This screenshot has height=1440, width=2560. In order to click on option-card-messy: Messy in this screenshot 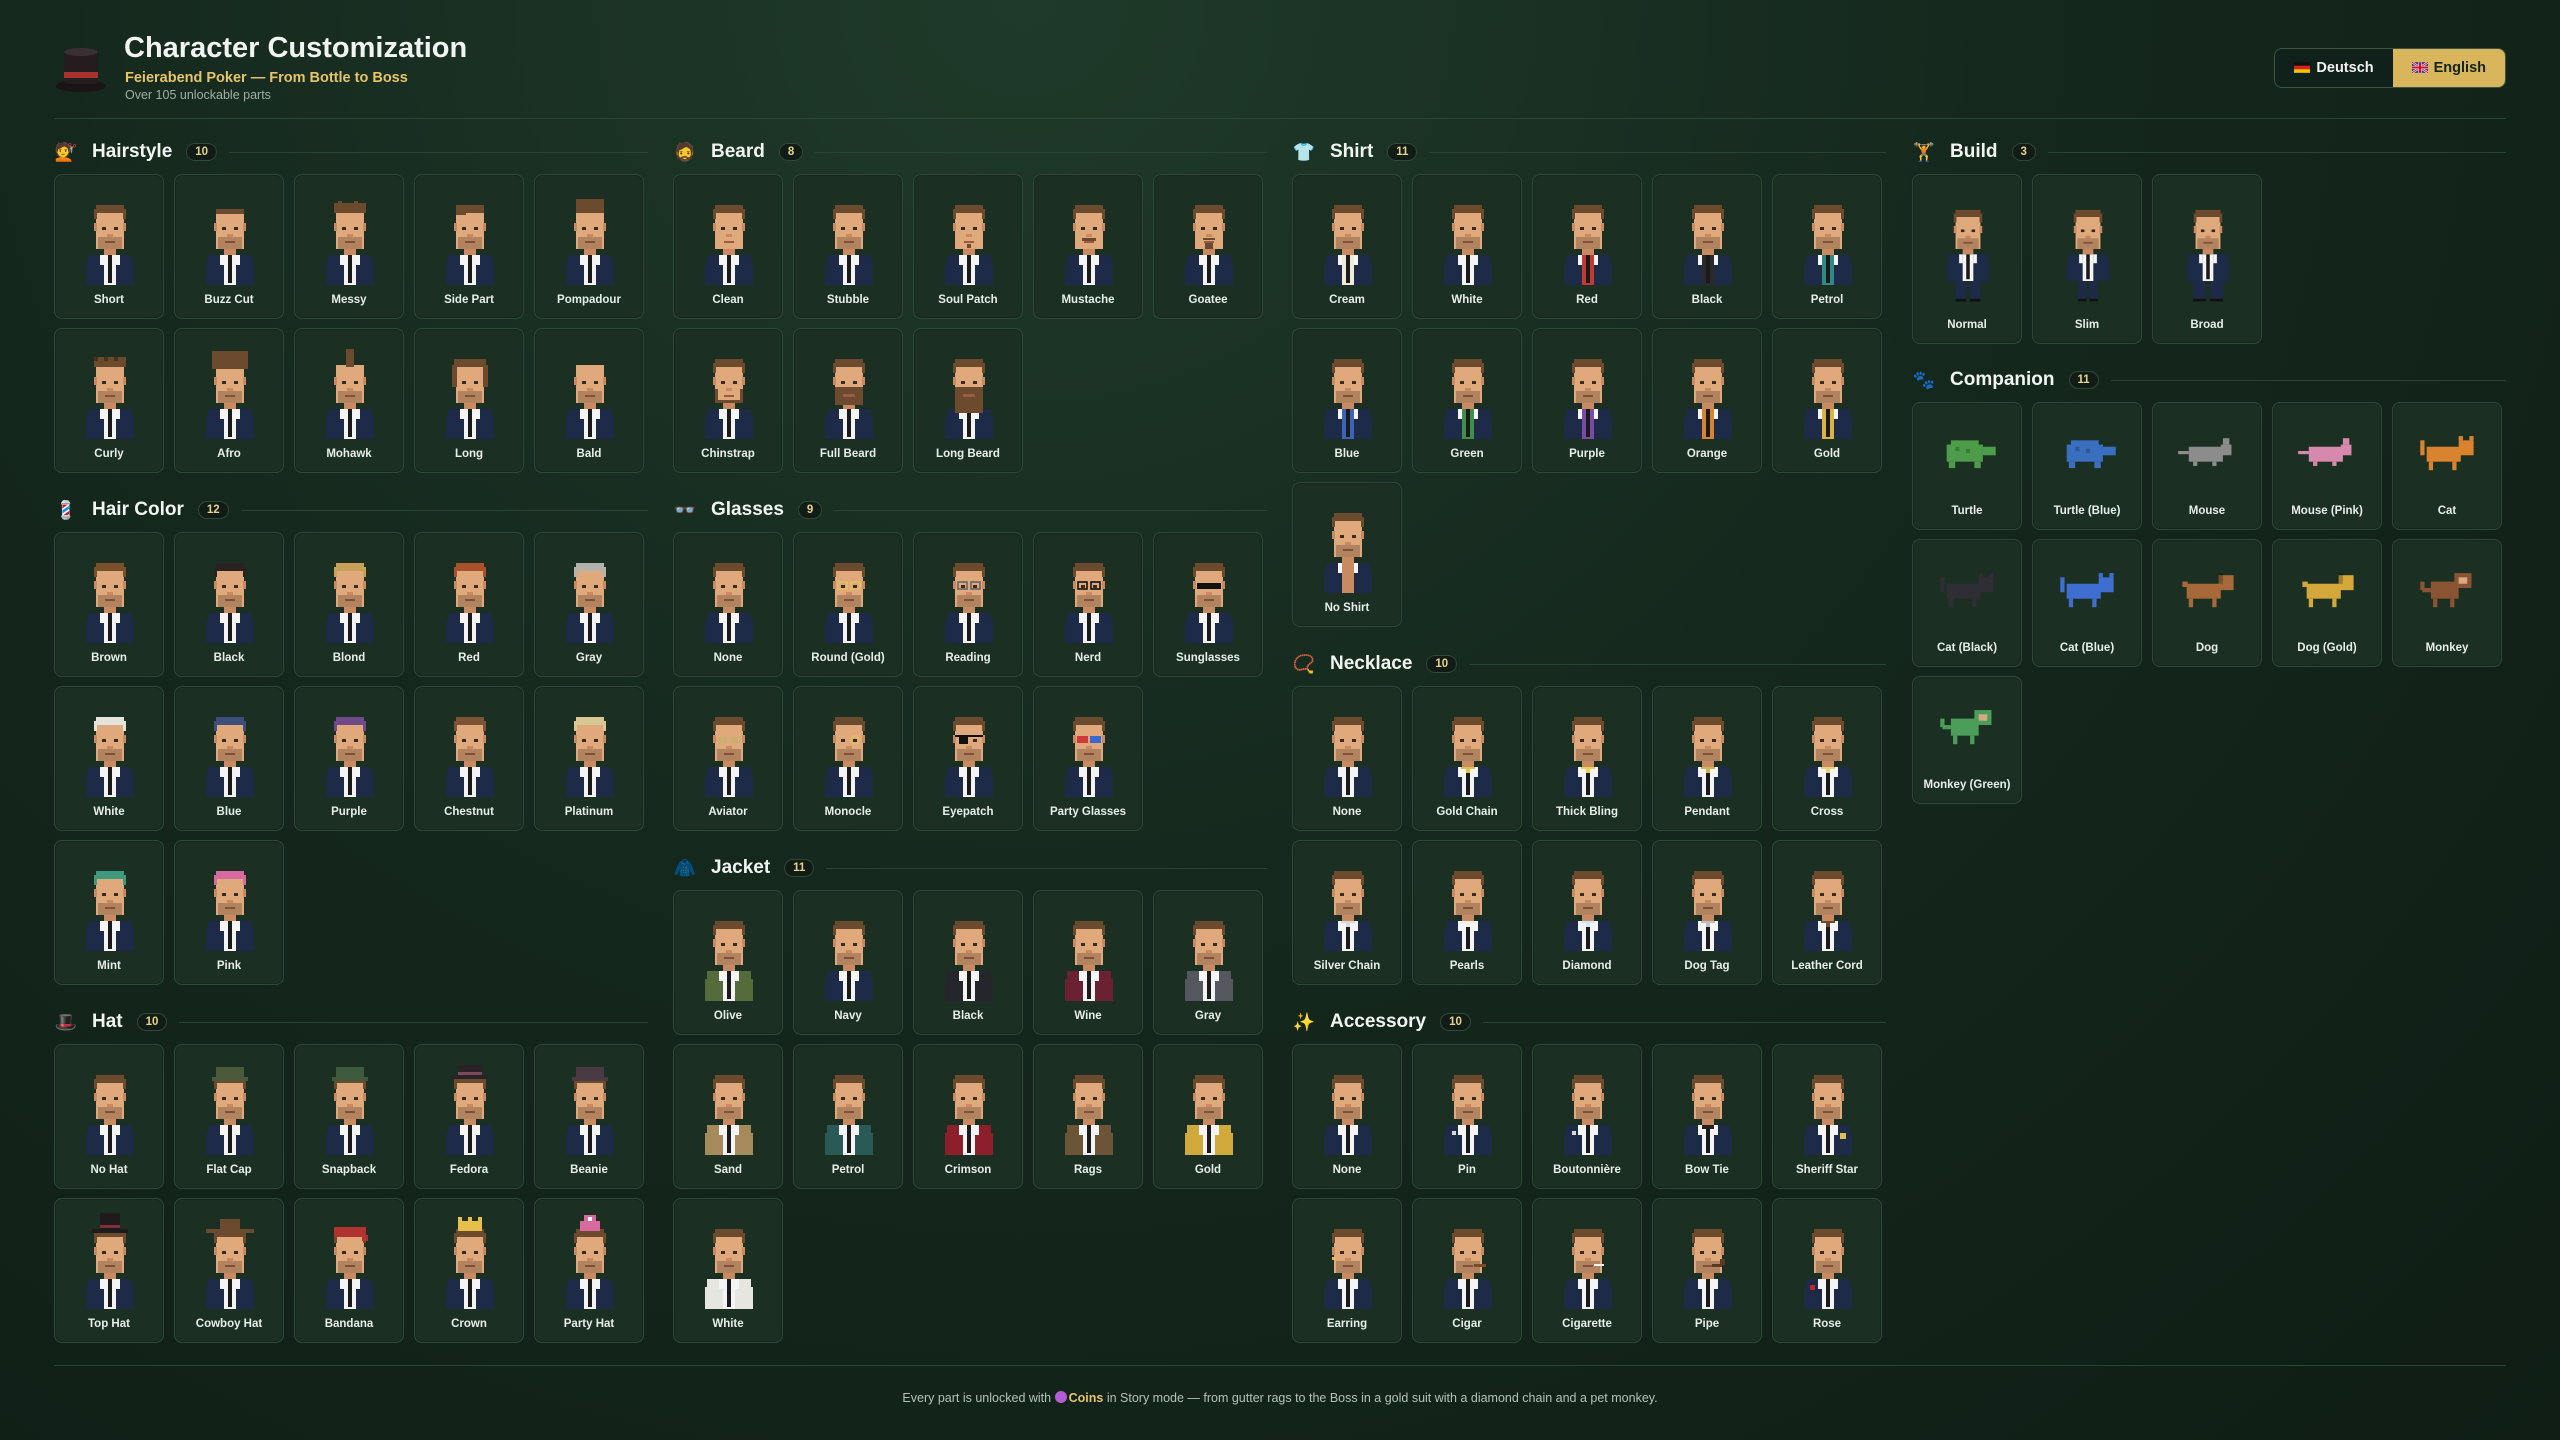, I will do `click(349, 246)`.